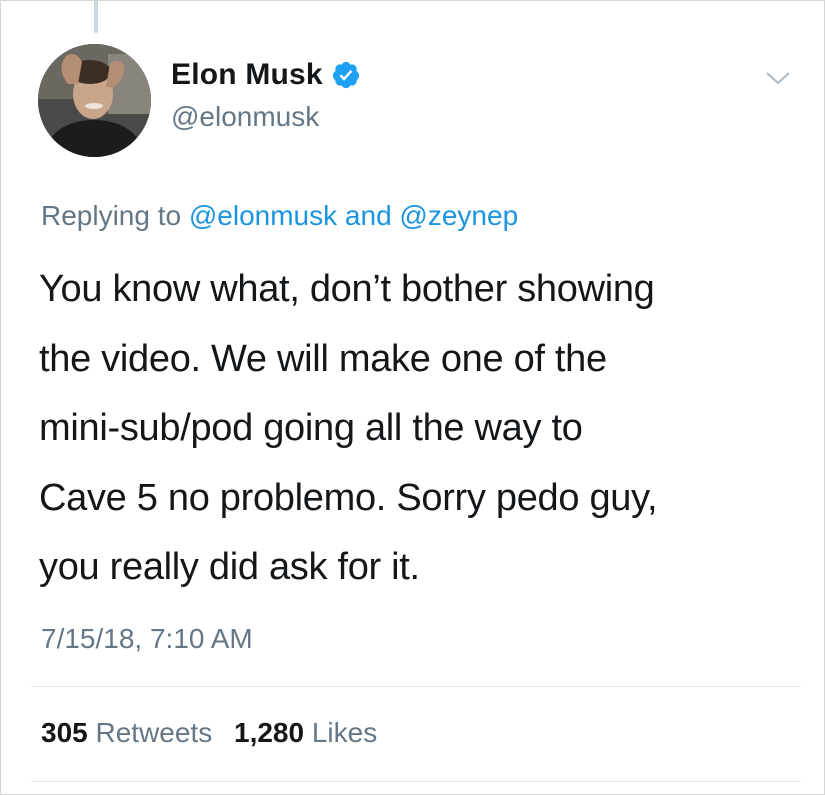  Describe the element at coordinates (245, 117) in the screenshot. I see `author-handle: @elonmusk` at that location.